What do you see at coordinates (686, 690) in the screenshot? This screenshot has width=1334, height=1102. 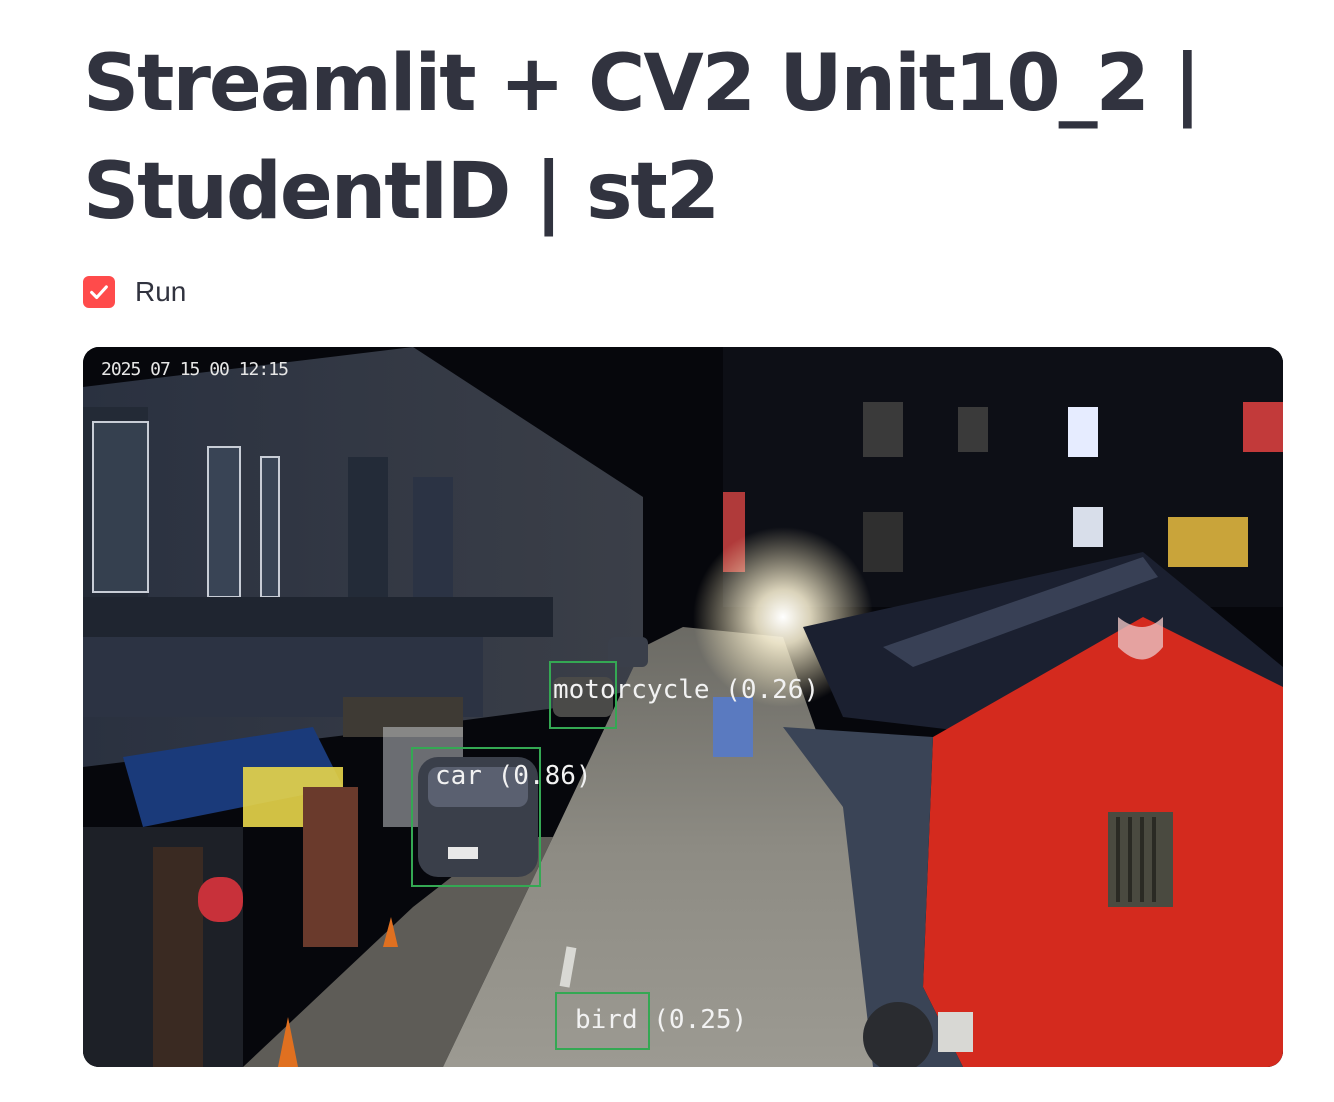 I see `detection-label-motorcycle: motorcycle (0.26)` at bounding box center [686, 690].